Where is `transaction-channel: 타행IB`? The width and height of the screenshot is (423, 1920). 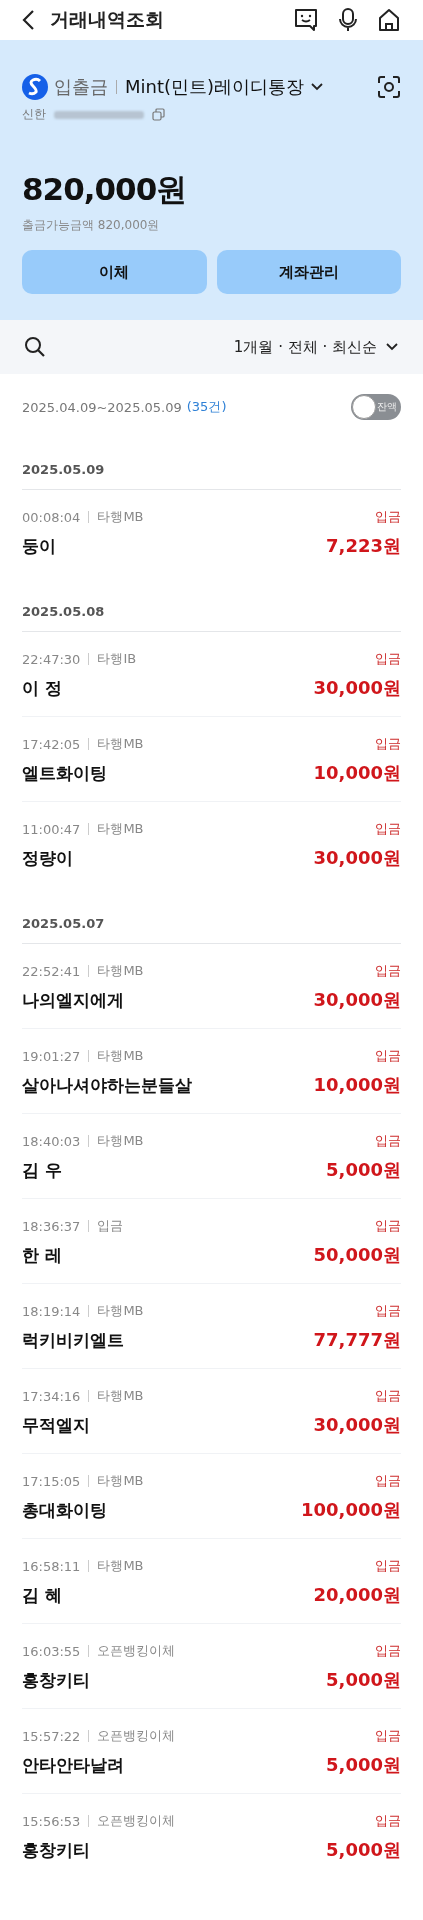
transaction-channel: 타행IB is located at coordinates (117, 659).